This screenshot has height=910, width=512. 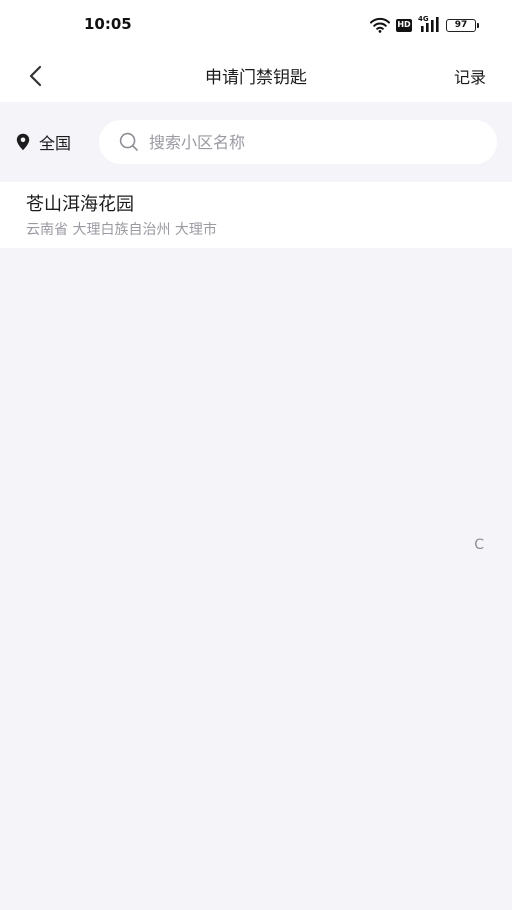 I want to click on nav-bar: 申请门禁钥匙 记录, so click(x=256, y=76).